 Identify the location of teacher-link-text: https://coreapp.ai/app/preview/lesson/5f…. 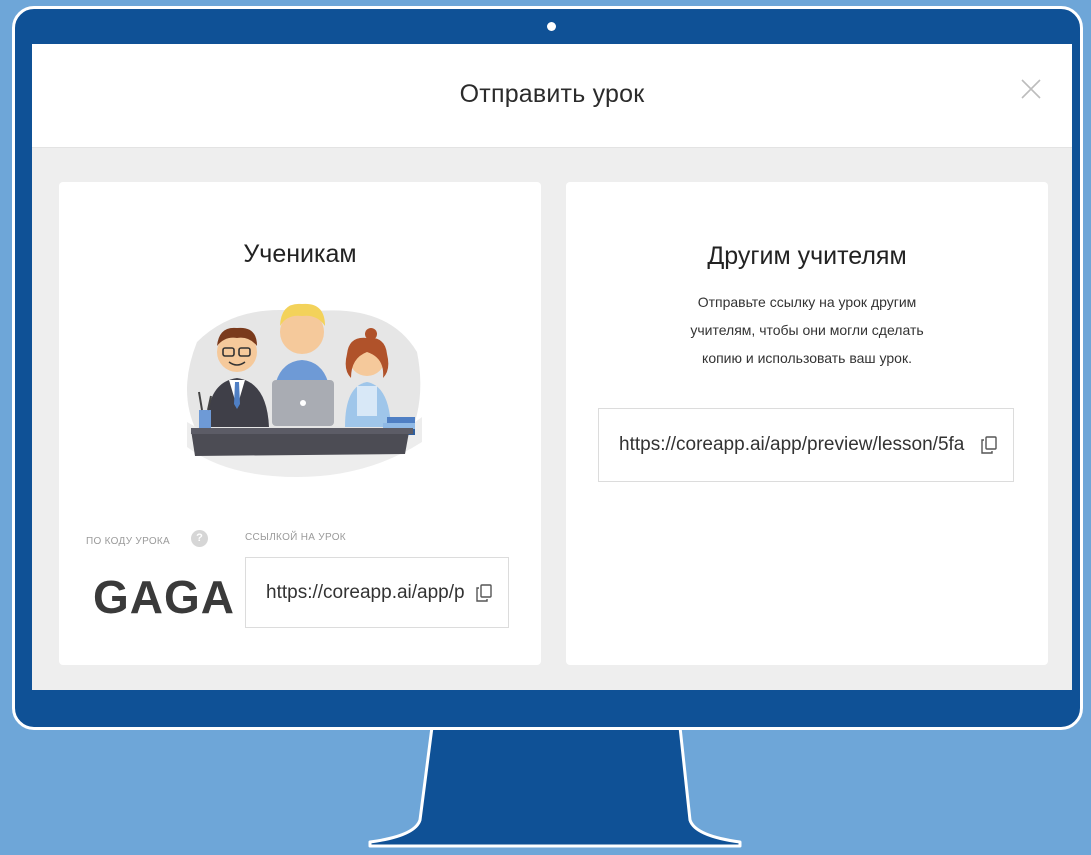
(792, 444).